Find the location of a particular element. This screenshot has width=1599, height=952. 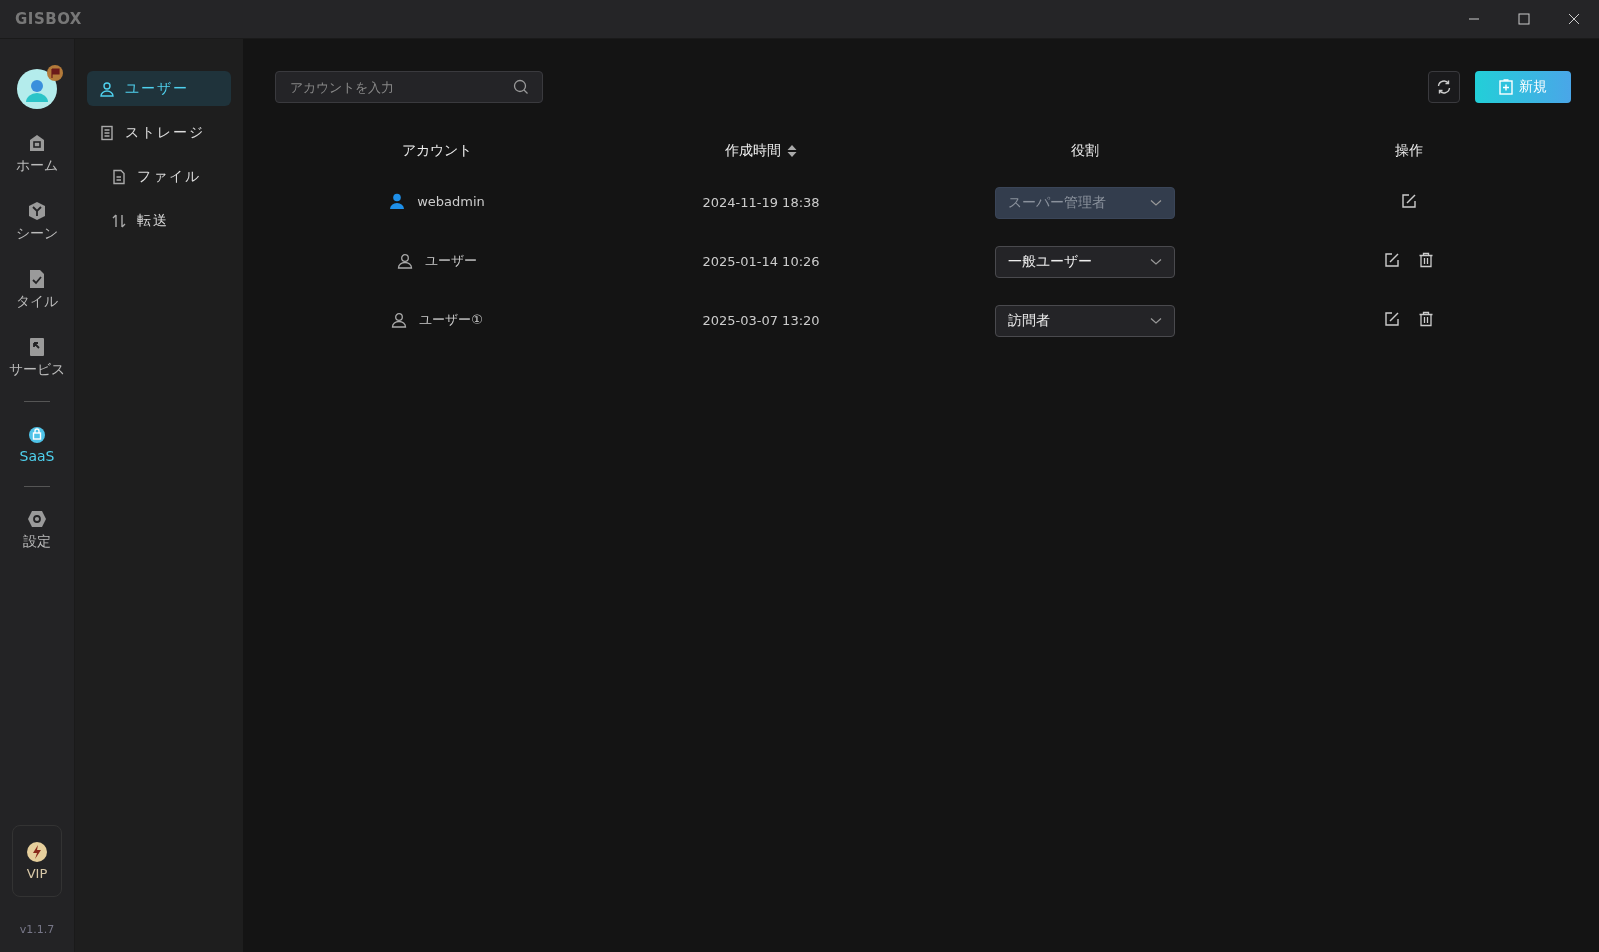

arrows-icon is located at coordinates (119, 220).